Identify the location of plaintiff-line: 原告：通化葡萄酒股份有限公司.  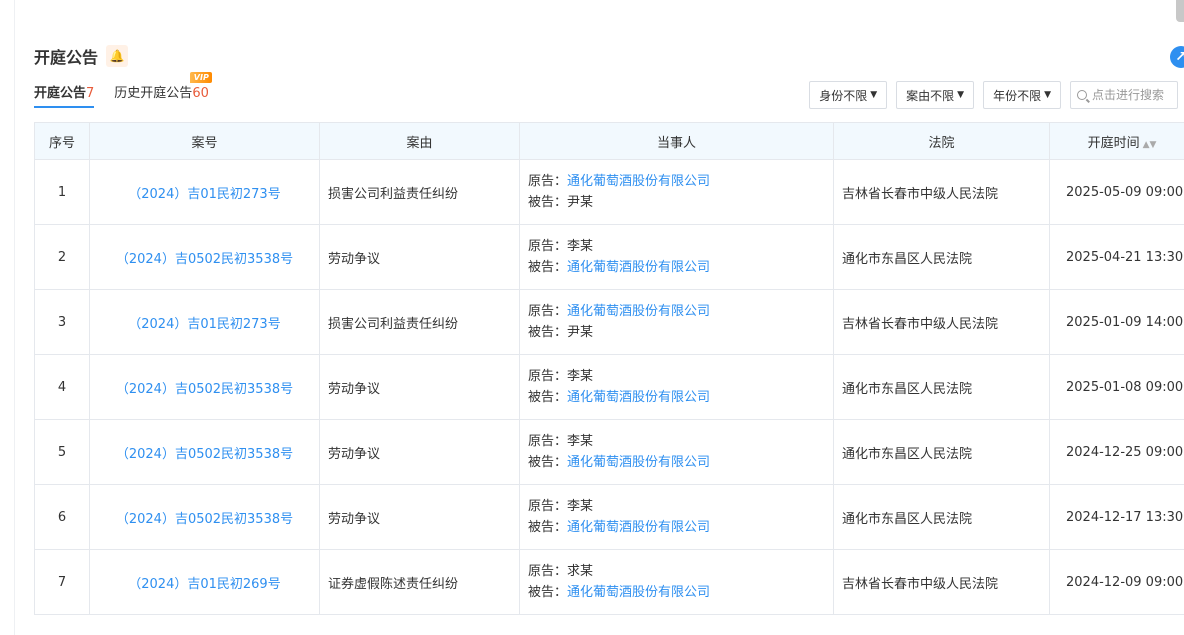
(680, 181).